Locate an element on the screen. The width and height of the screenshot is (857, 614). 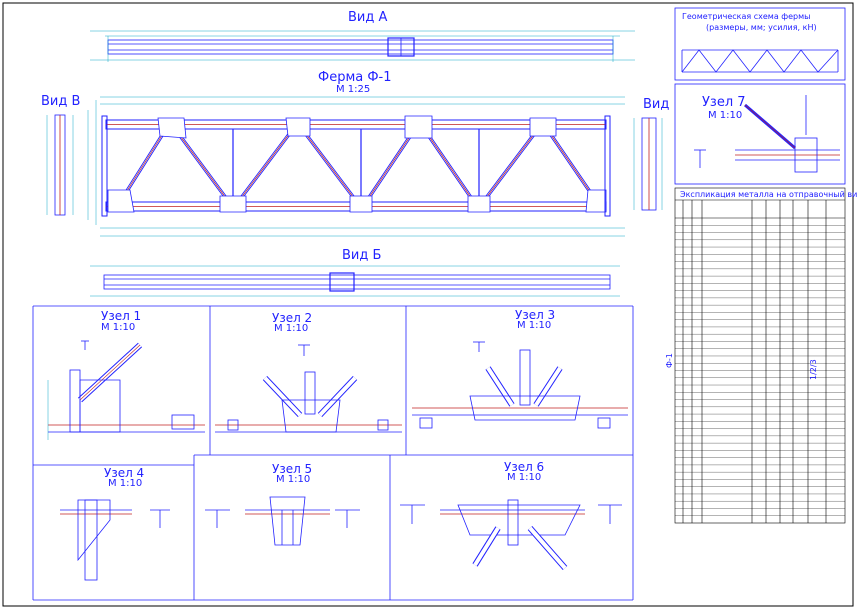
spec-table is located at coordinates (760, 355).